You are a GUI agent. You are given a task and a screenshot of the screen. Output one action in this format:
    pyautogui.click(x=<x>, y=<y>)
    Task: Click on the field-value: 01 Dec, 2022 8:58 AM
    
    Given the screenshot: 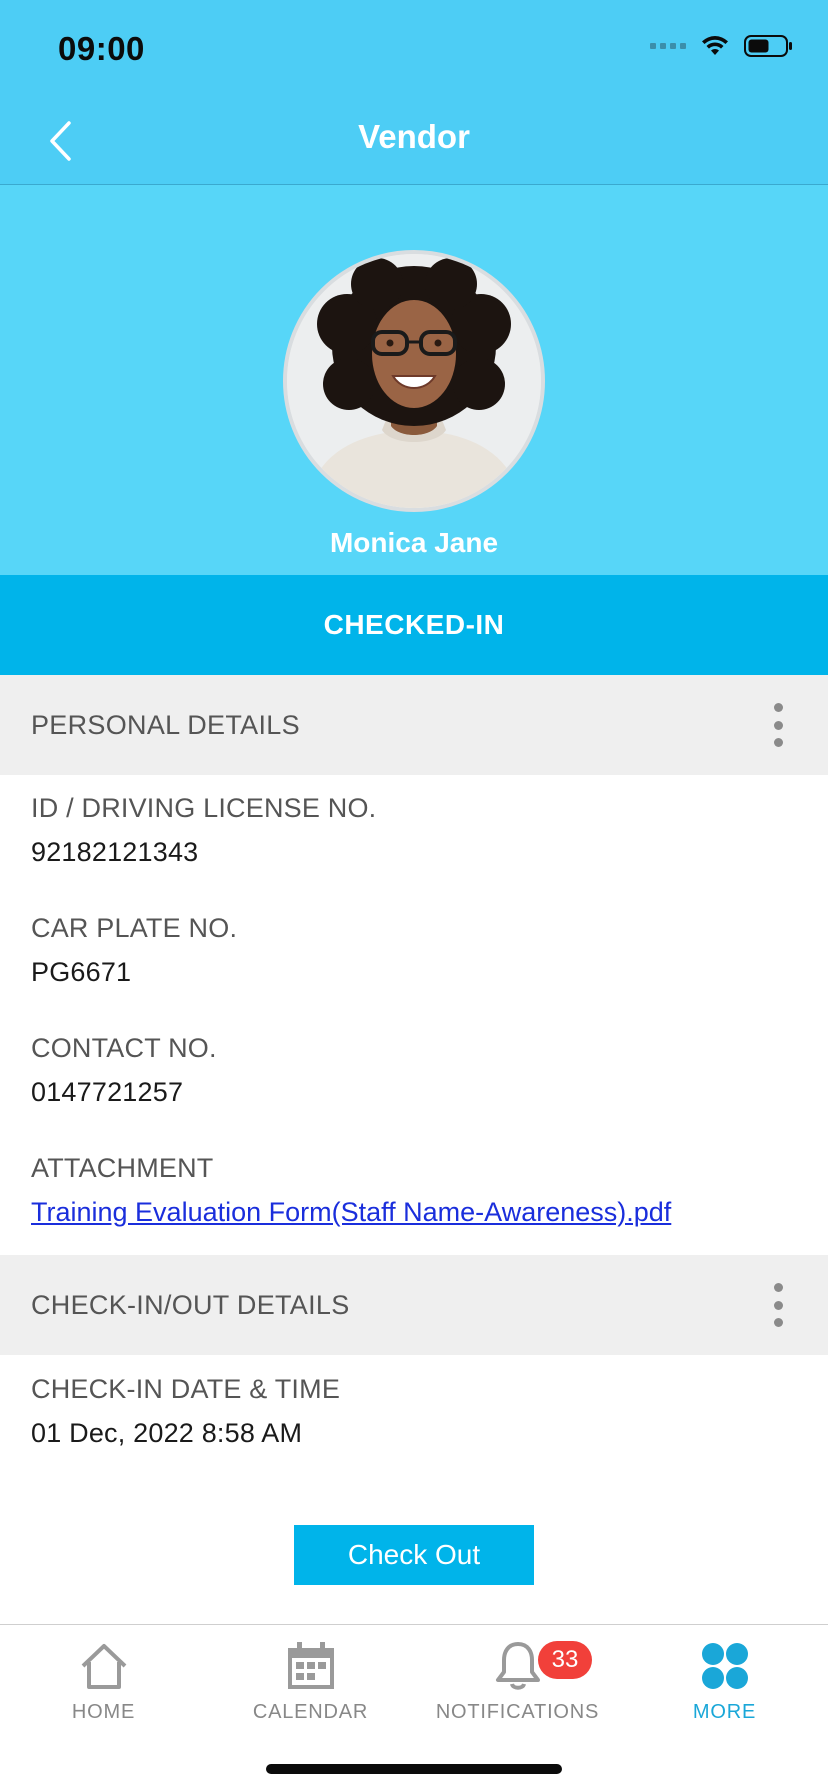 What is the action you would take?
    pyautogui.click(x=167, y=1433)
    